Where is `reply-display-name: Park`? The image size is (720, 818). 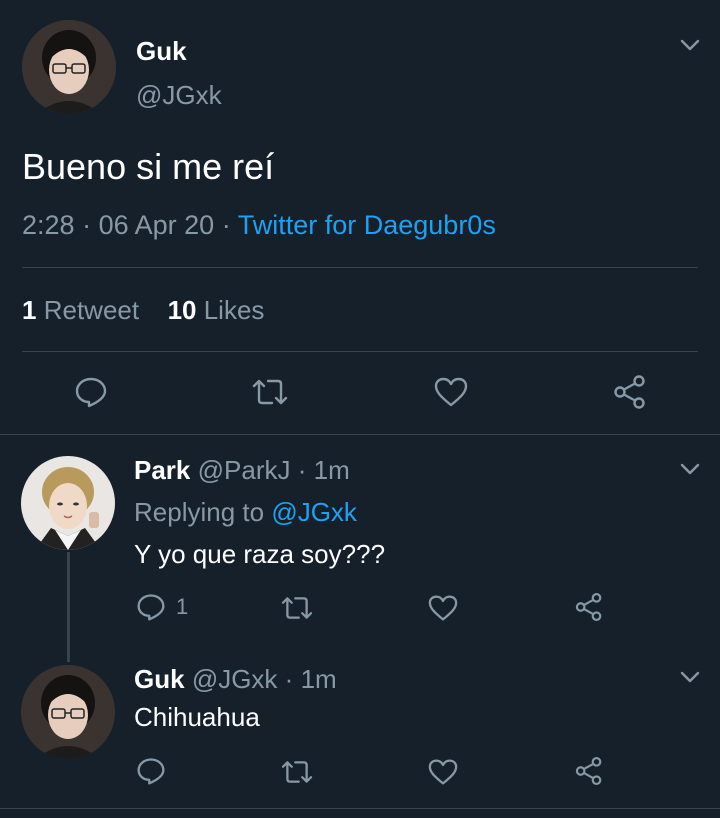 reply-display-name: Park is located at coordinates (162, 470).